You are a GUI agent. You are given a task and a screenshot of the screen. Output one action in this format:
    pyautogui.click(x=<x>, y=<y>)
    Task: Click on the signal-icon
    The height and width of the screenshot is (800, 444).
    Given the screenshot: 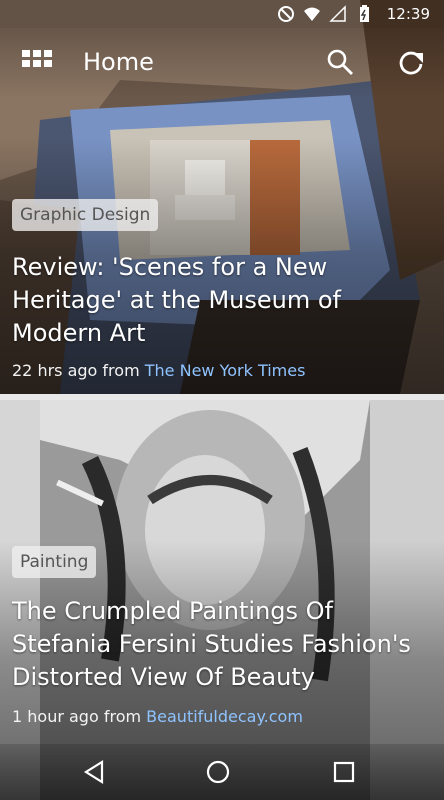 What is the action you would take?
    pyautogui.click(x=337, y=13)
    